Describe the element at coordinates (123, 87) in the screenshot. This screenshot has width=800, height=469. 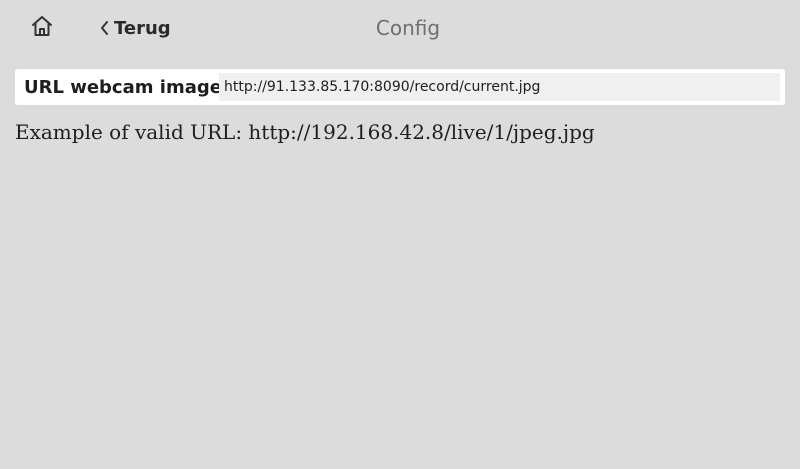
I see `webcam-url-label: URL webcam image` at that location.